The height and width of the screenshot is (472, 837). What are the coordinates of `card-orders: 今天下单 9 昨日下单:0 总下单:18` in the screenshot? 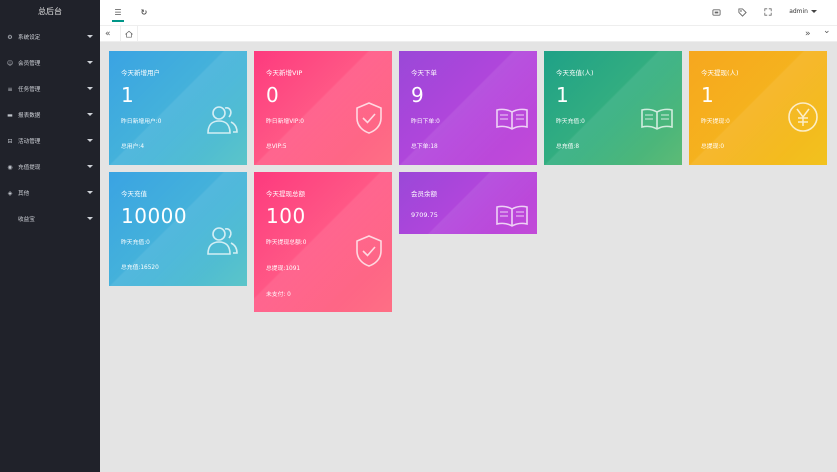 It's located at (468, 108).